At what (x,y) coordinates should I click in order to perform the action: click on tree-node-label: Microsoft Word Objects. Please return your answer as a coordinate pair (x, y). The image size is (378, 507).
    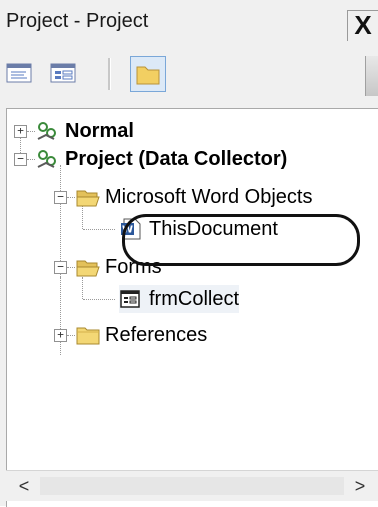
    Looking at the image, I should click on (209, 196).